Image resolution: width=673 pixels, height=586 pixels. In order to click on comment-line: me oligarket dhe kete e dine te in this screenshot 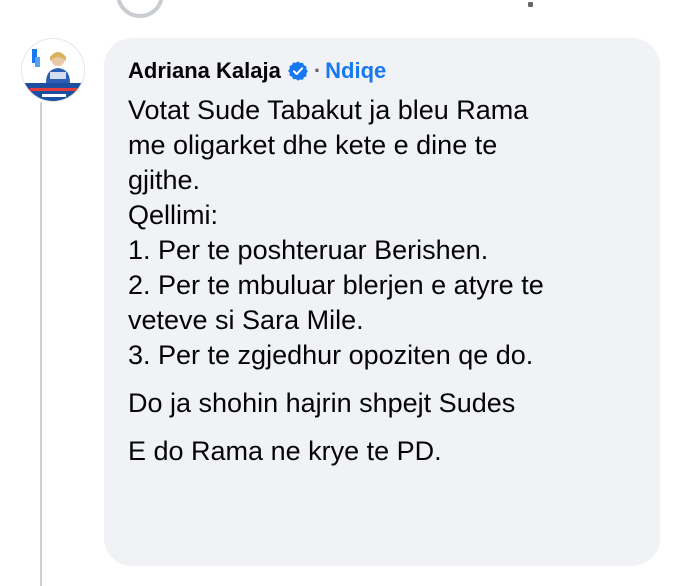, I will do `click(313, 145)`.